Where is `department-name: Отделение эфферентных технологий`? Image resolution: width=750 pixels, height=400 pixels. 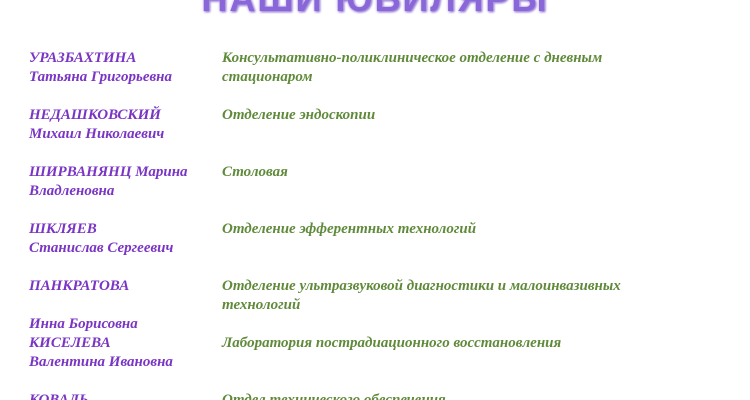
department-name: Отделение эфферентных технологий is located at coordinates (472, 229).